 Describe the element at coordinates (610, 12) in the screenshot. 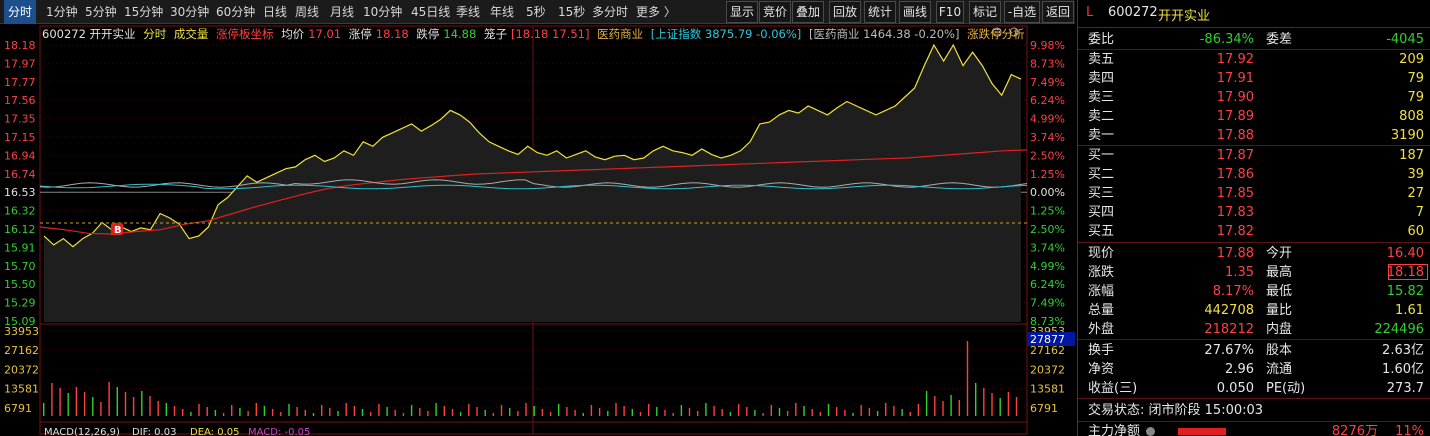

I see `tab-multi-fenshi: 多分时` at that location.